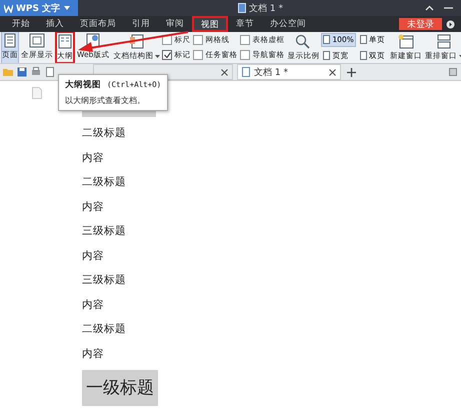  What do you see at coordinates (288, 24) in the screenshot?
I see `menu-tab: 办公空间` at bounding box center [288, 24].